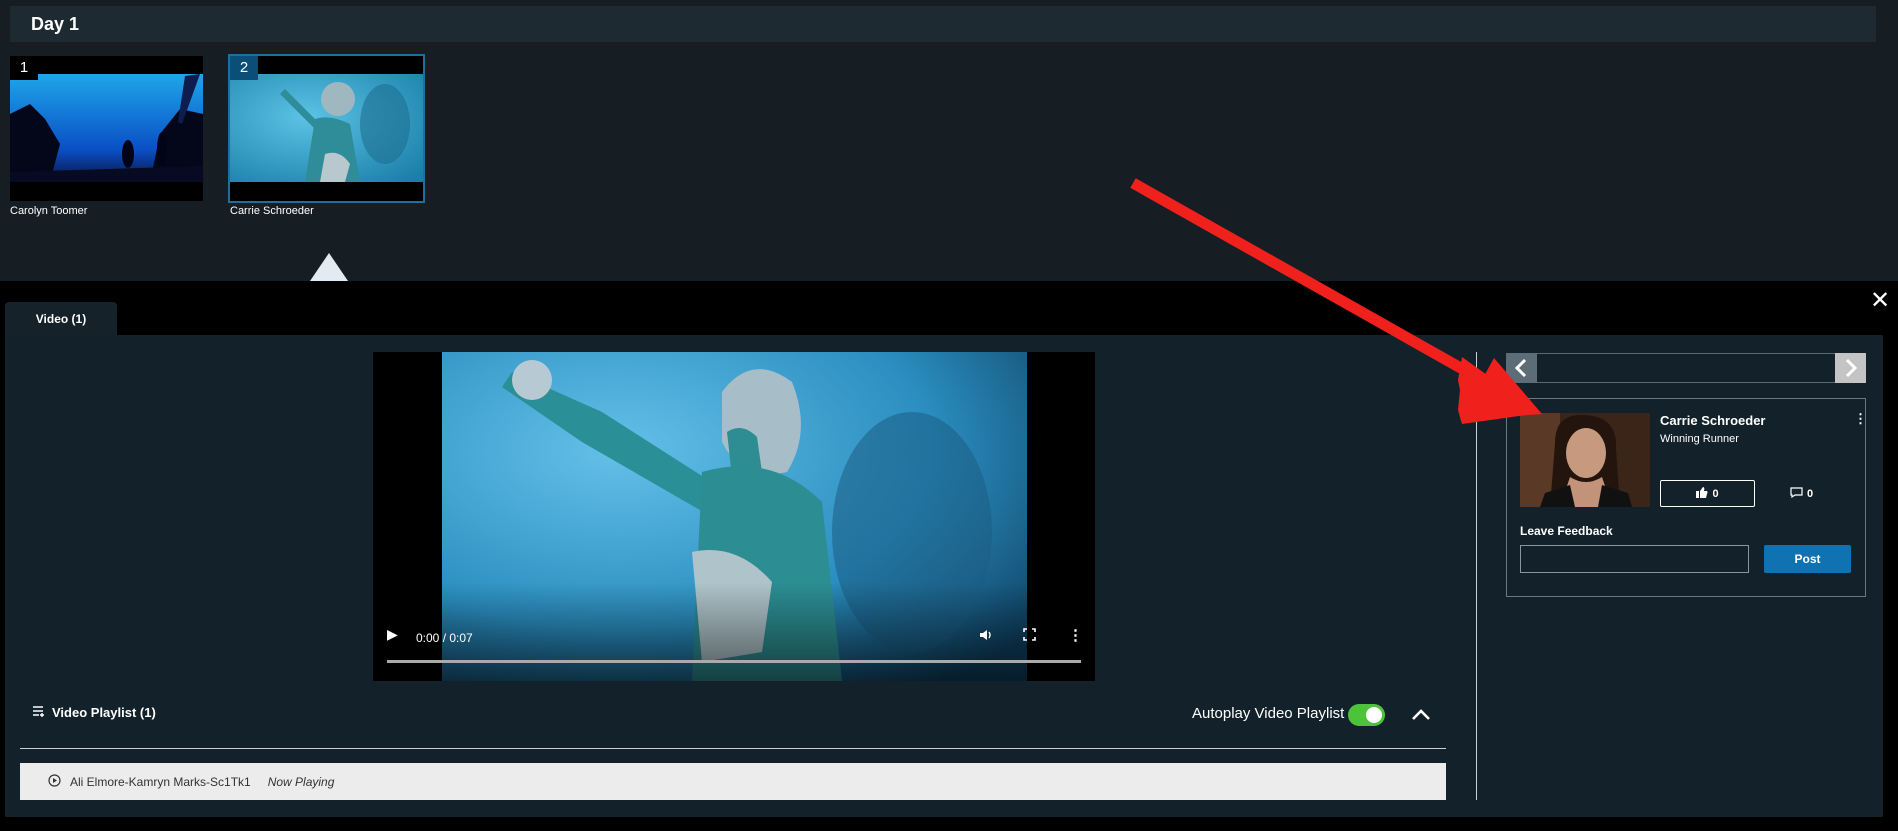 This screenshot has width=1898, height=831. Describe the element at coordinates (1421, 717) in the screenshot. I see `chevron-up-icon` at that location.